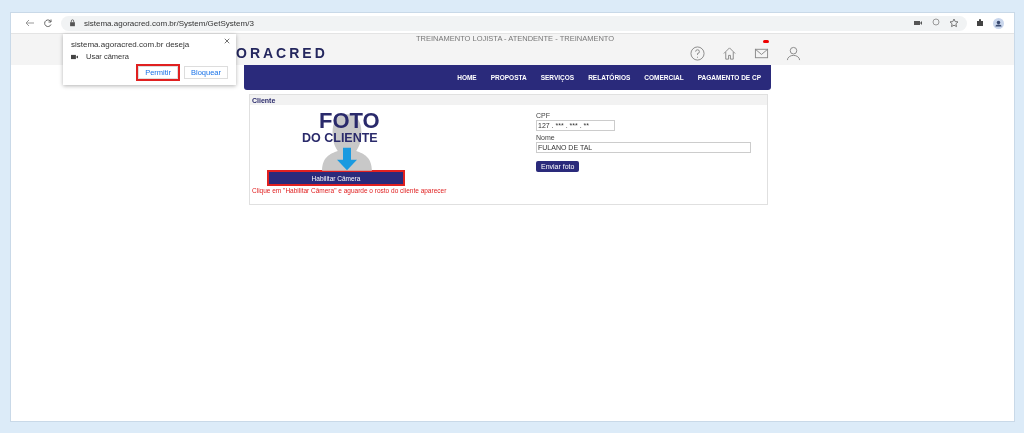 The height and width of the screenshot is (433, 1024). What do you see at coordinates (227, 41) in the screenshot?
I see `close-icon` at bounding box center [227, 41].